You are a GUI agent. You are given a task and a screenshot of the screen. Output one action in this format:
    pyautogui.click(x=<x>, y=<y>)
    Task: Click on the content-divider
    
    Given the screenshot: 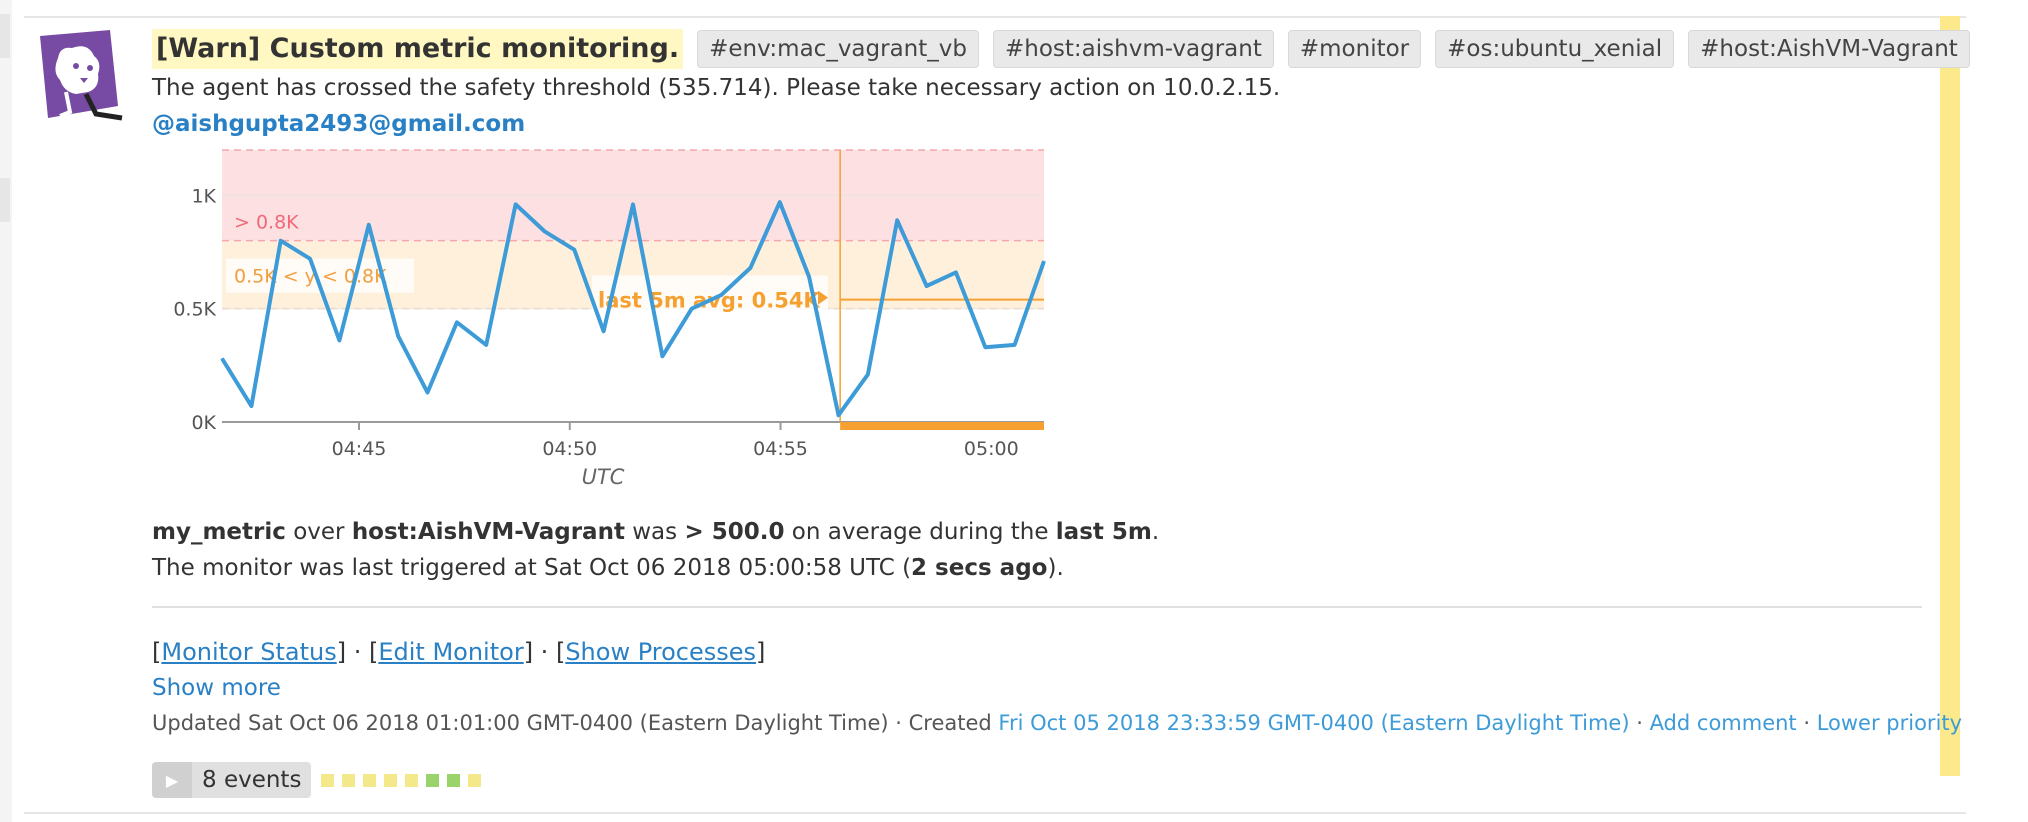 What is the action you would take?
    pyautogui.click(x=1037, y=607)
    